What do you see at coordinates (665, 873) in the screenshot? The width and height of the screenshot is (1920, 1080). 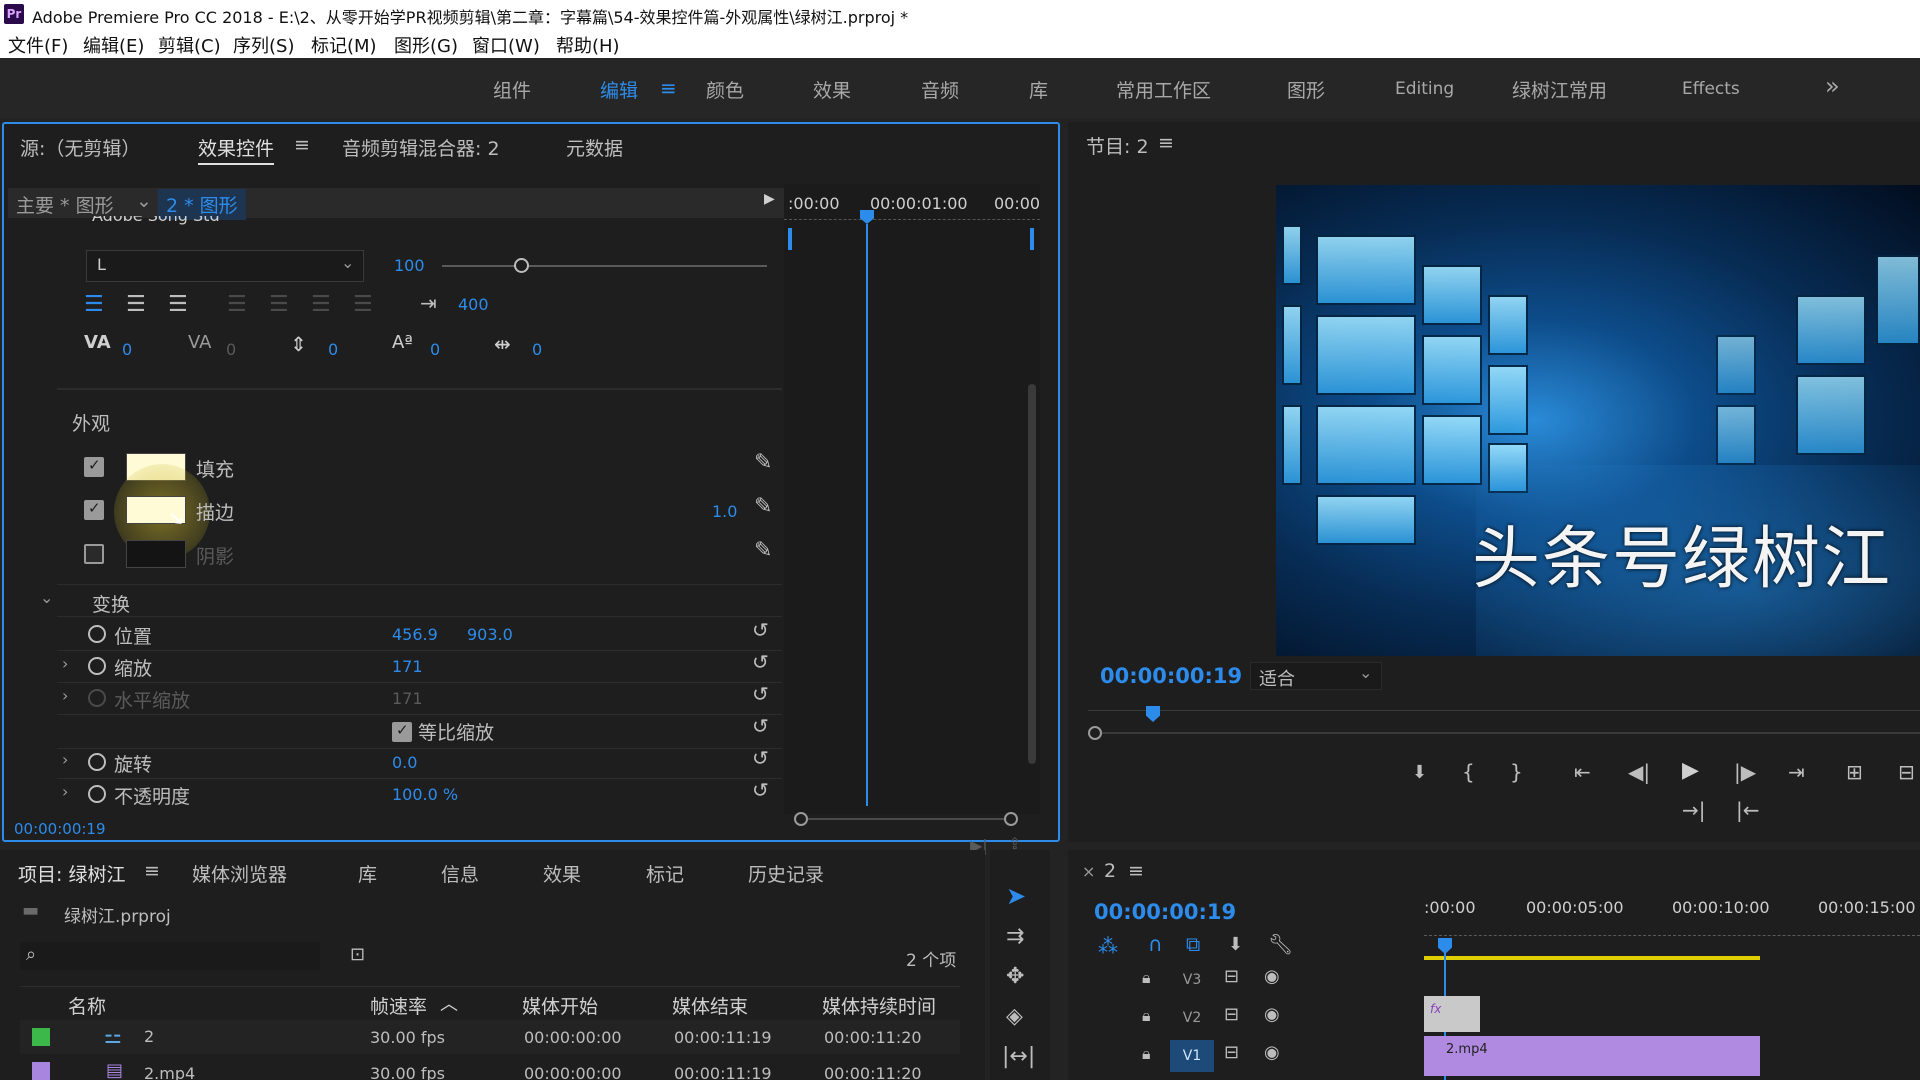 I see `tab-markers: 标记` at bounding box center [665, 873].